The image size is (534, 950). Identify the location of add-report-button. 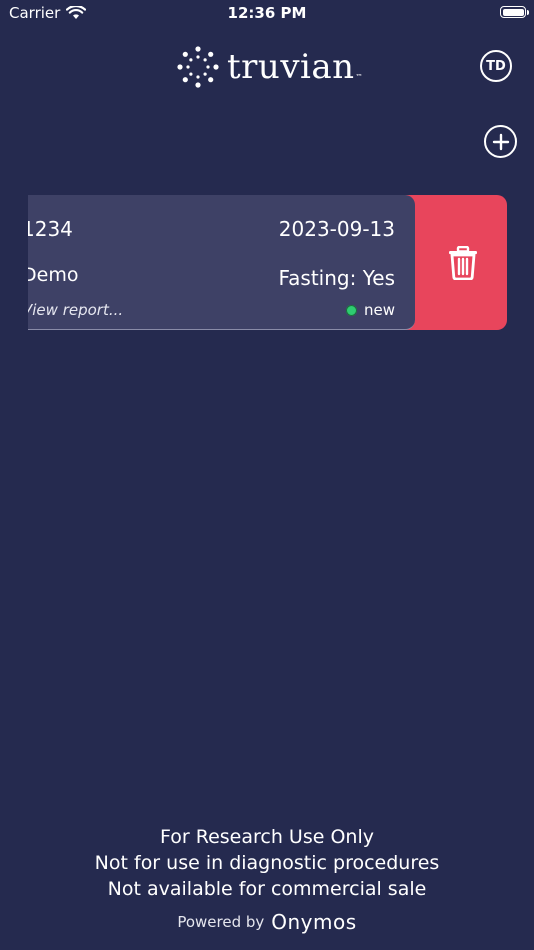
(500, 141).